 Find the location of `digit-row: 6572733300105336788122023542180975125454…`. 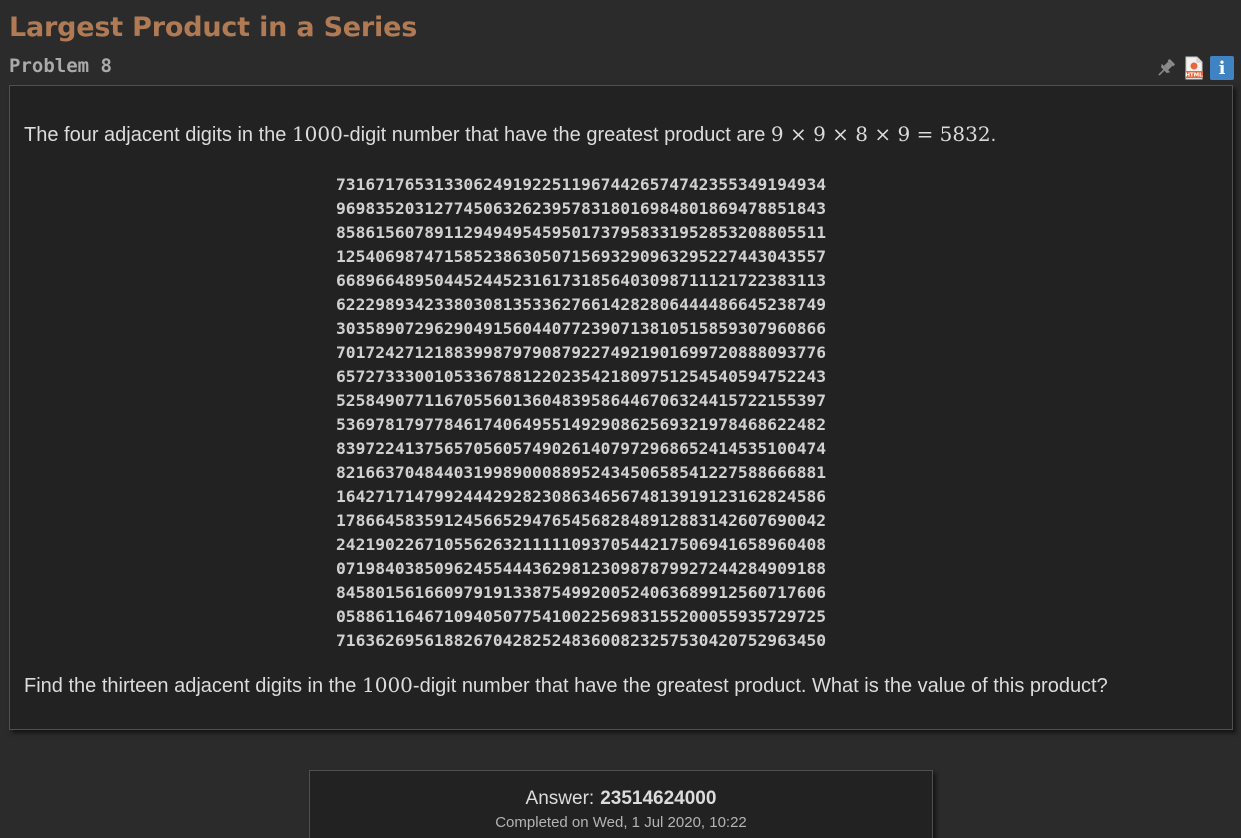

digit-row: 6572733300105336788122023542180975125454… is located at coordinates (581, 376).